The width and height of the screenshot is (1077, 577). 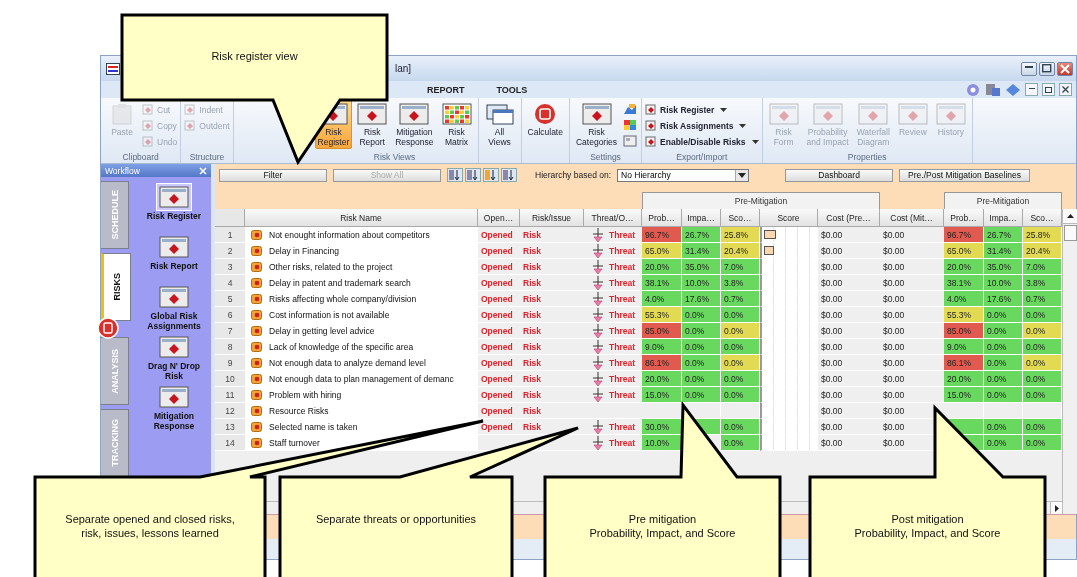 I want to click on row-number: 11, so click(x=230, y=395).